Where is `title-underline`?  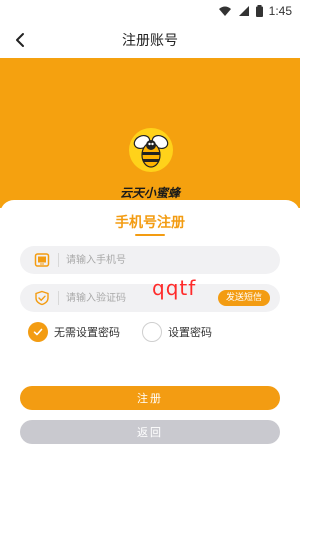
title-underline is located at coordinates (150, 235).